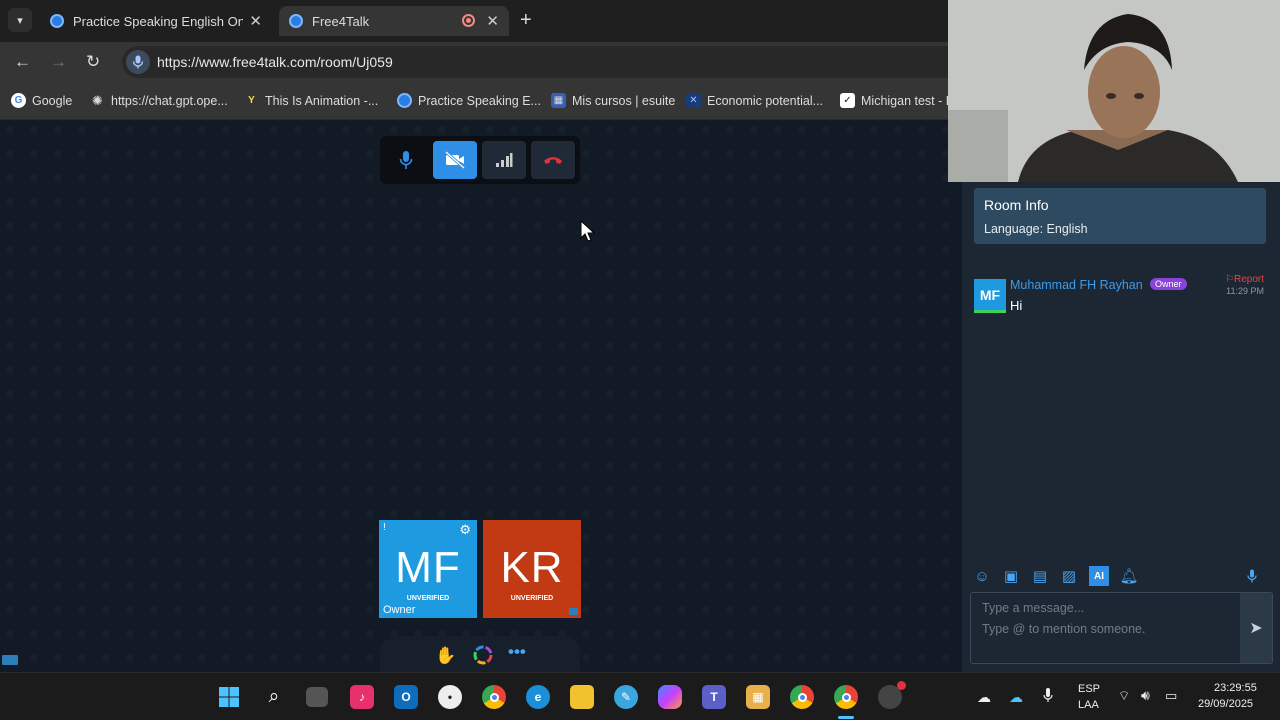 This screenshot has width=1280, height=720. Describe the element at coordinates (538, 697) in the screenshot. I see `edge-icon: e` at that location.